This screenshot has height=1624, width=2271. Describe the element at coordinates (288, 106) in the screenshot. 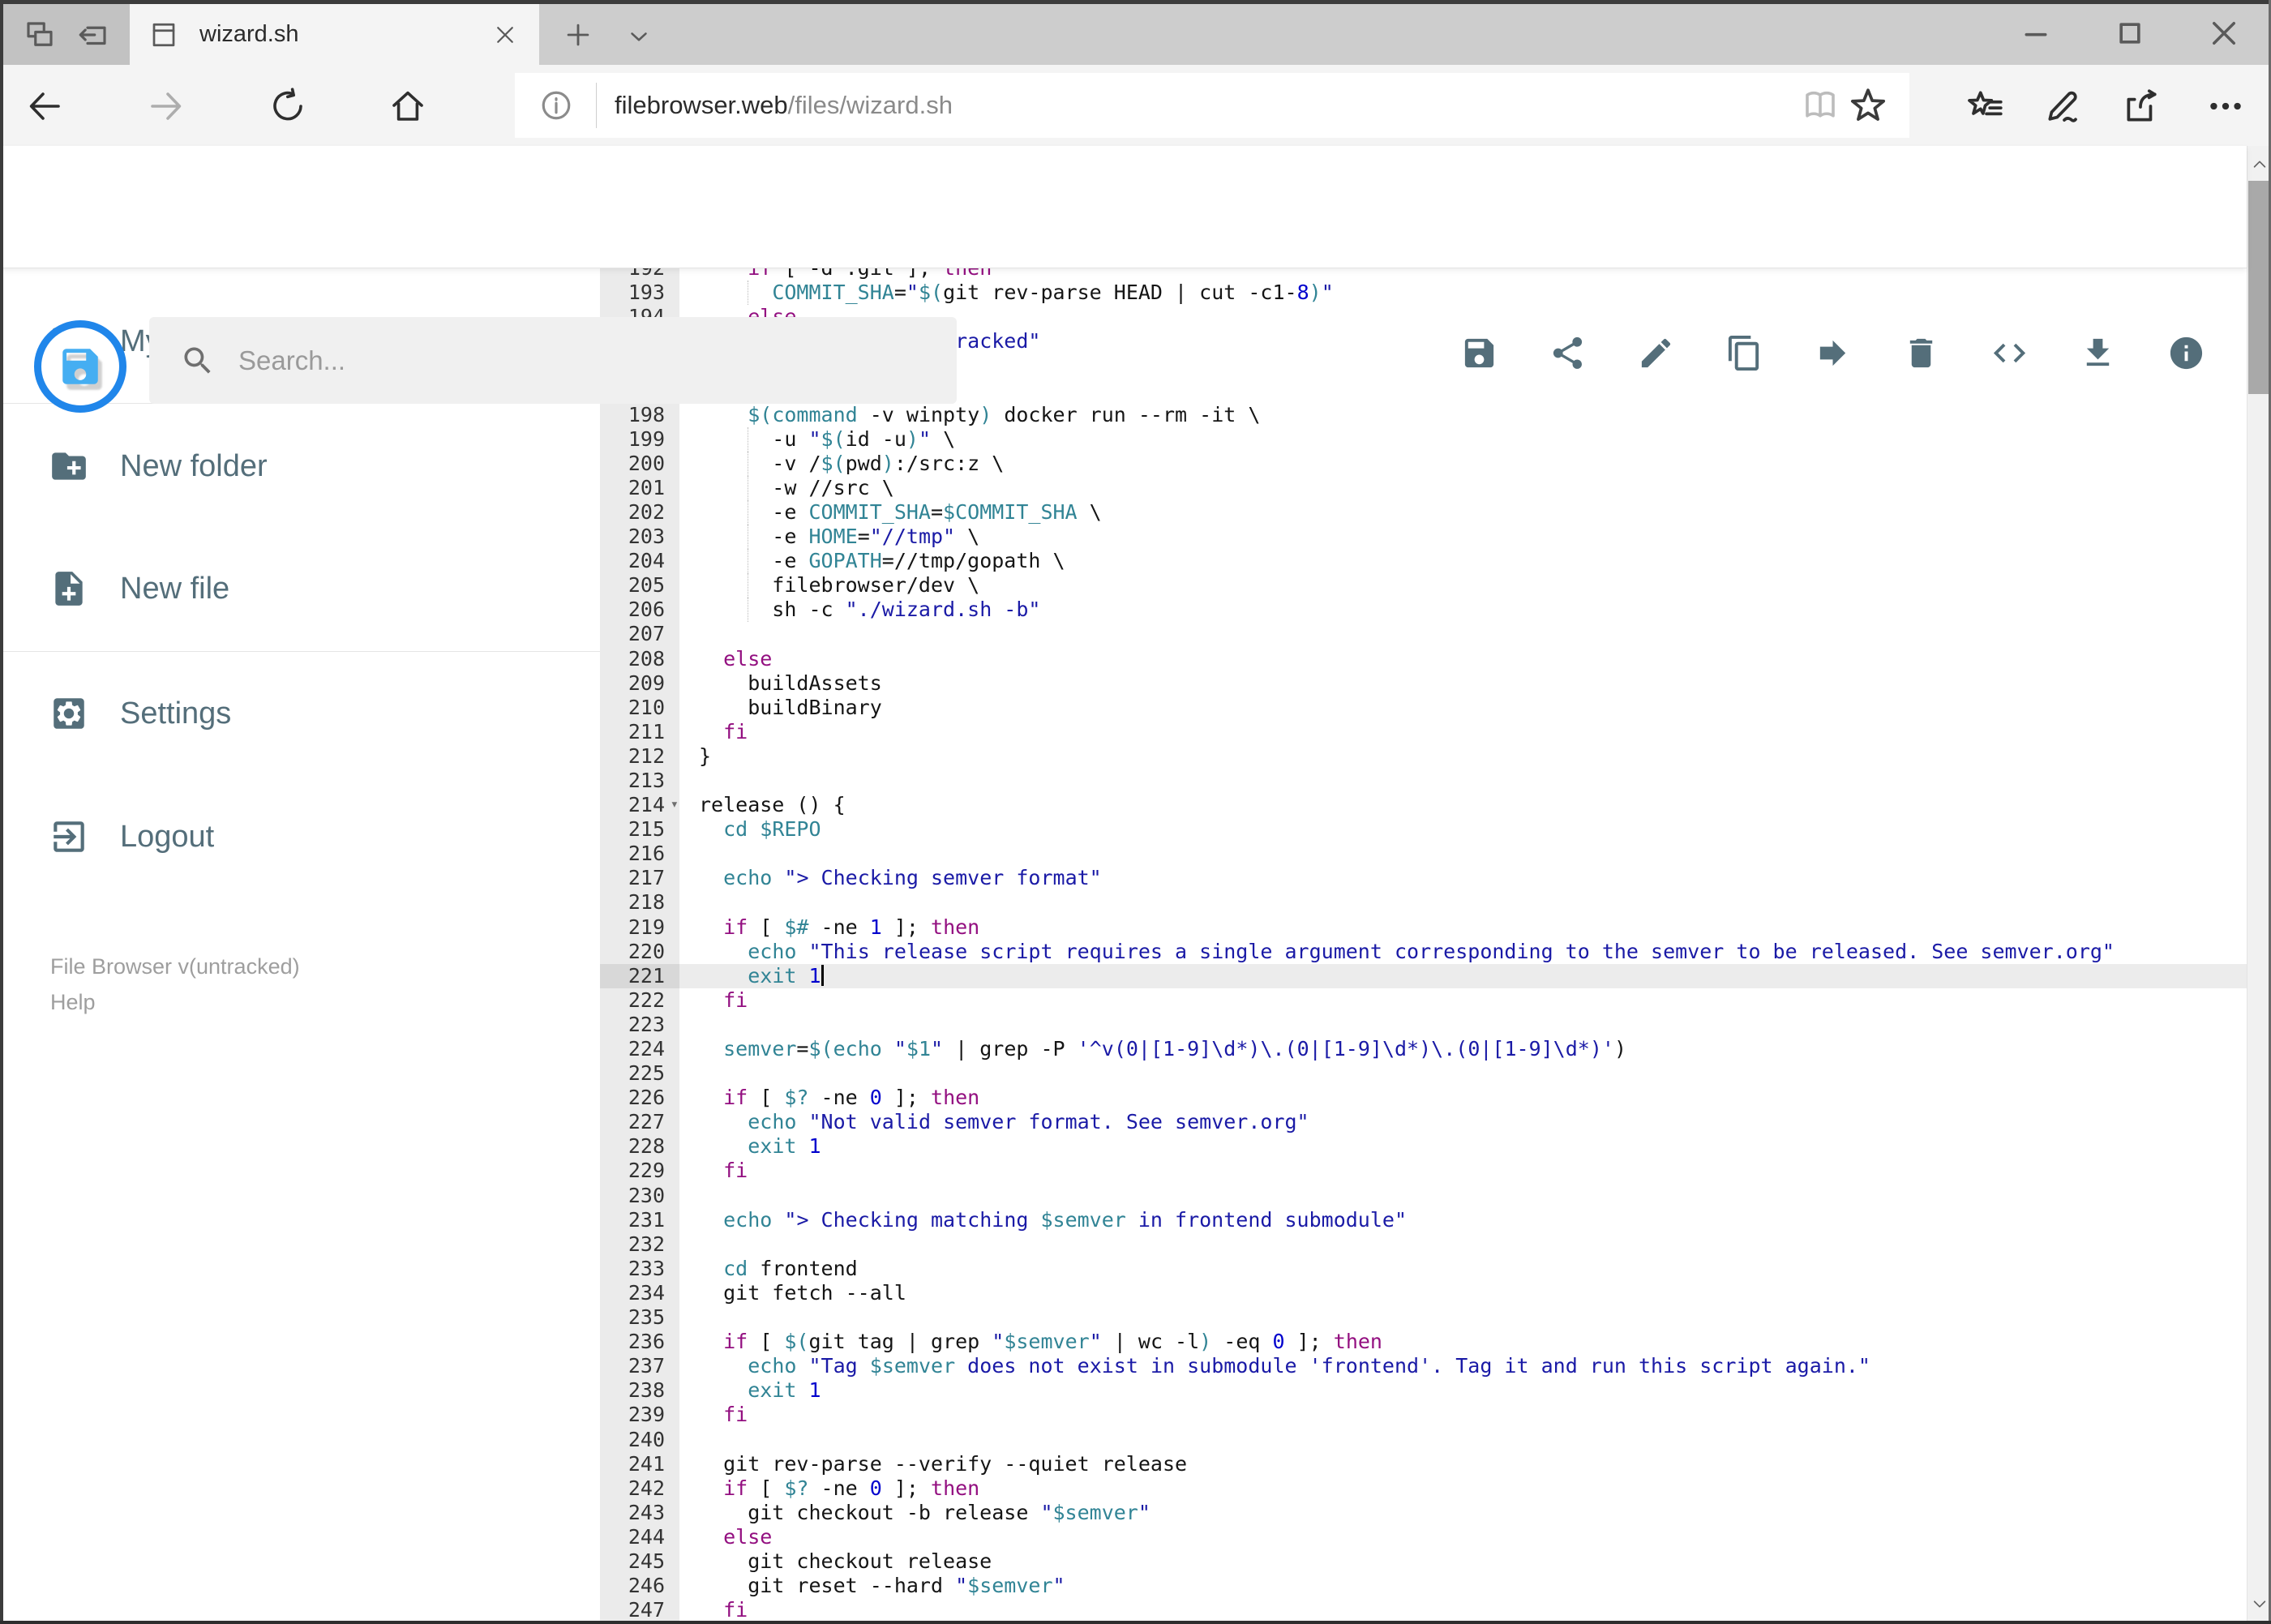

I see `refresh-button` at that location.